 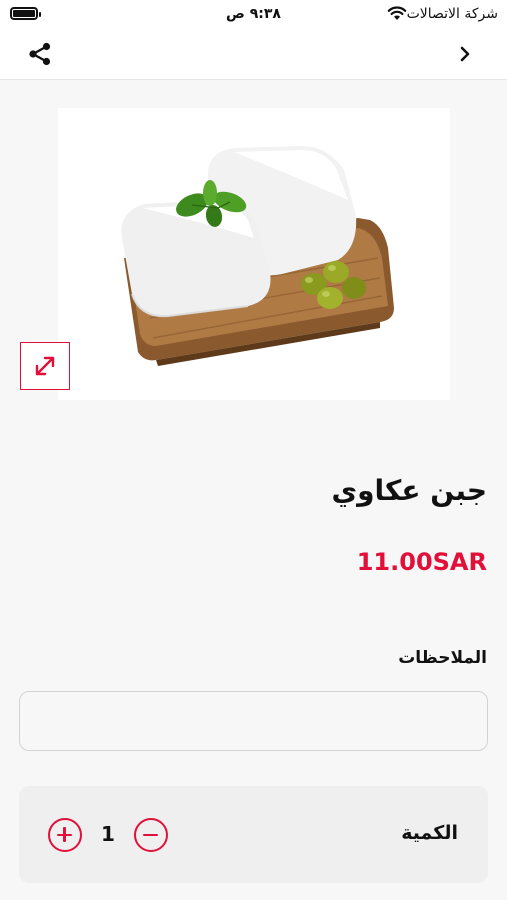 I want to click on carrier-name: شركة الاتصالات, so click(x=452, y=14).